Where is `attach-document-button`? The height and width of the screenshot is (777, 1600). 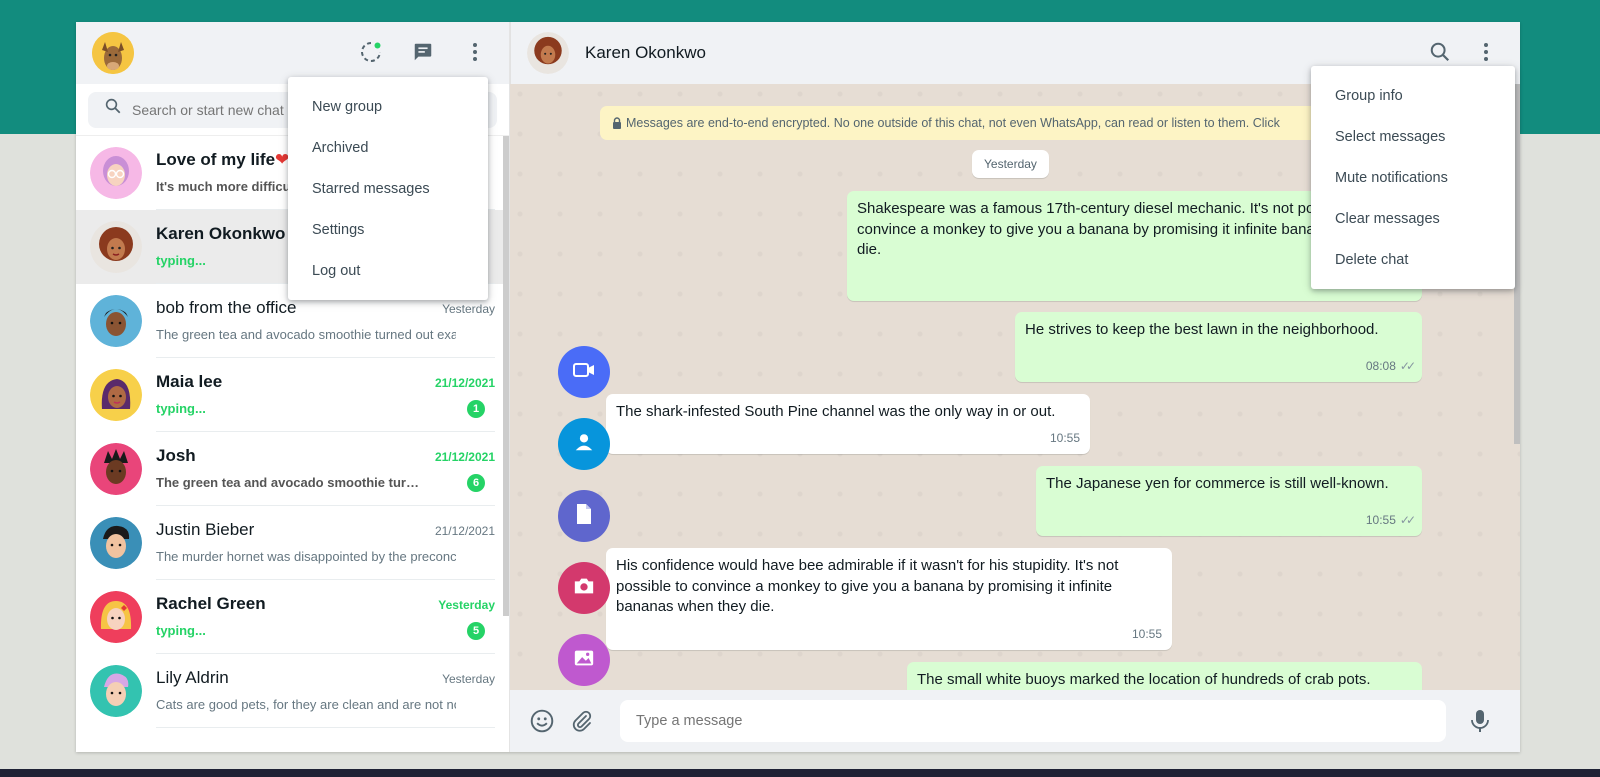 attach-document-button is located at coordinates (584, 516).